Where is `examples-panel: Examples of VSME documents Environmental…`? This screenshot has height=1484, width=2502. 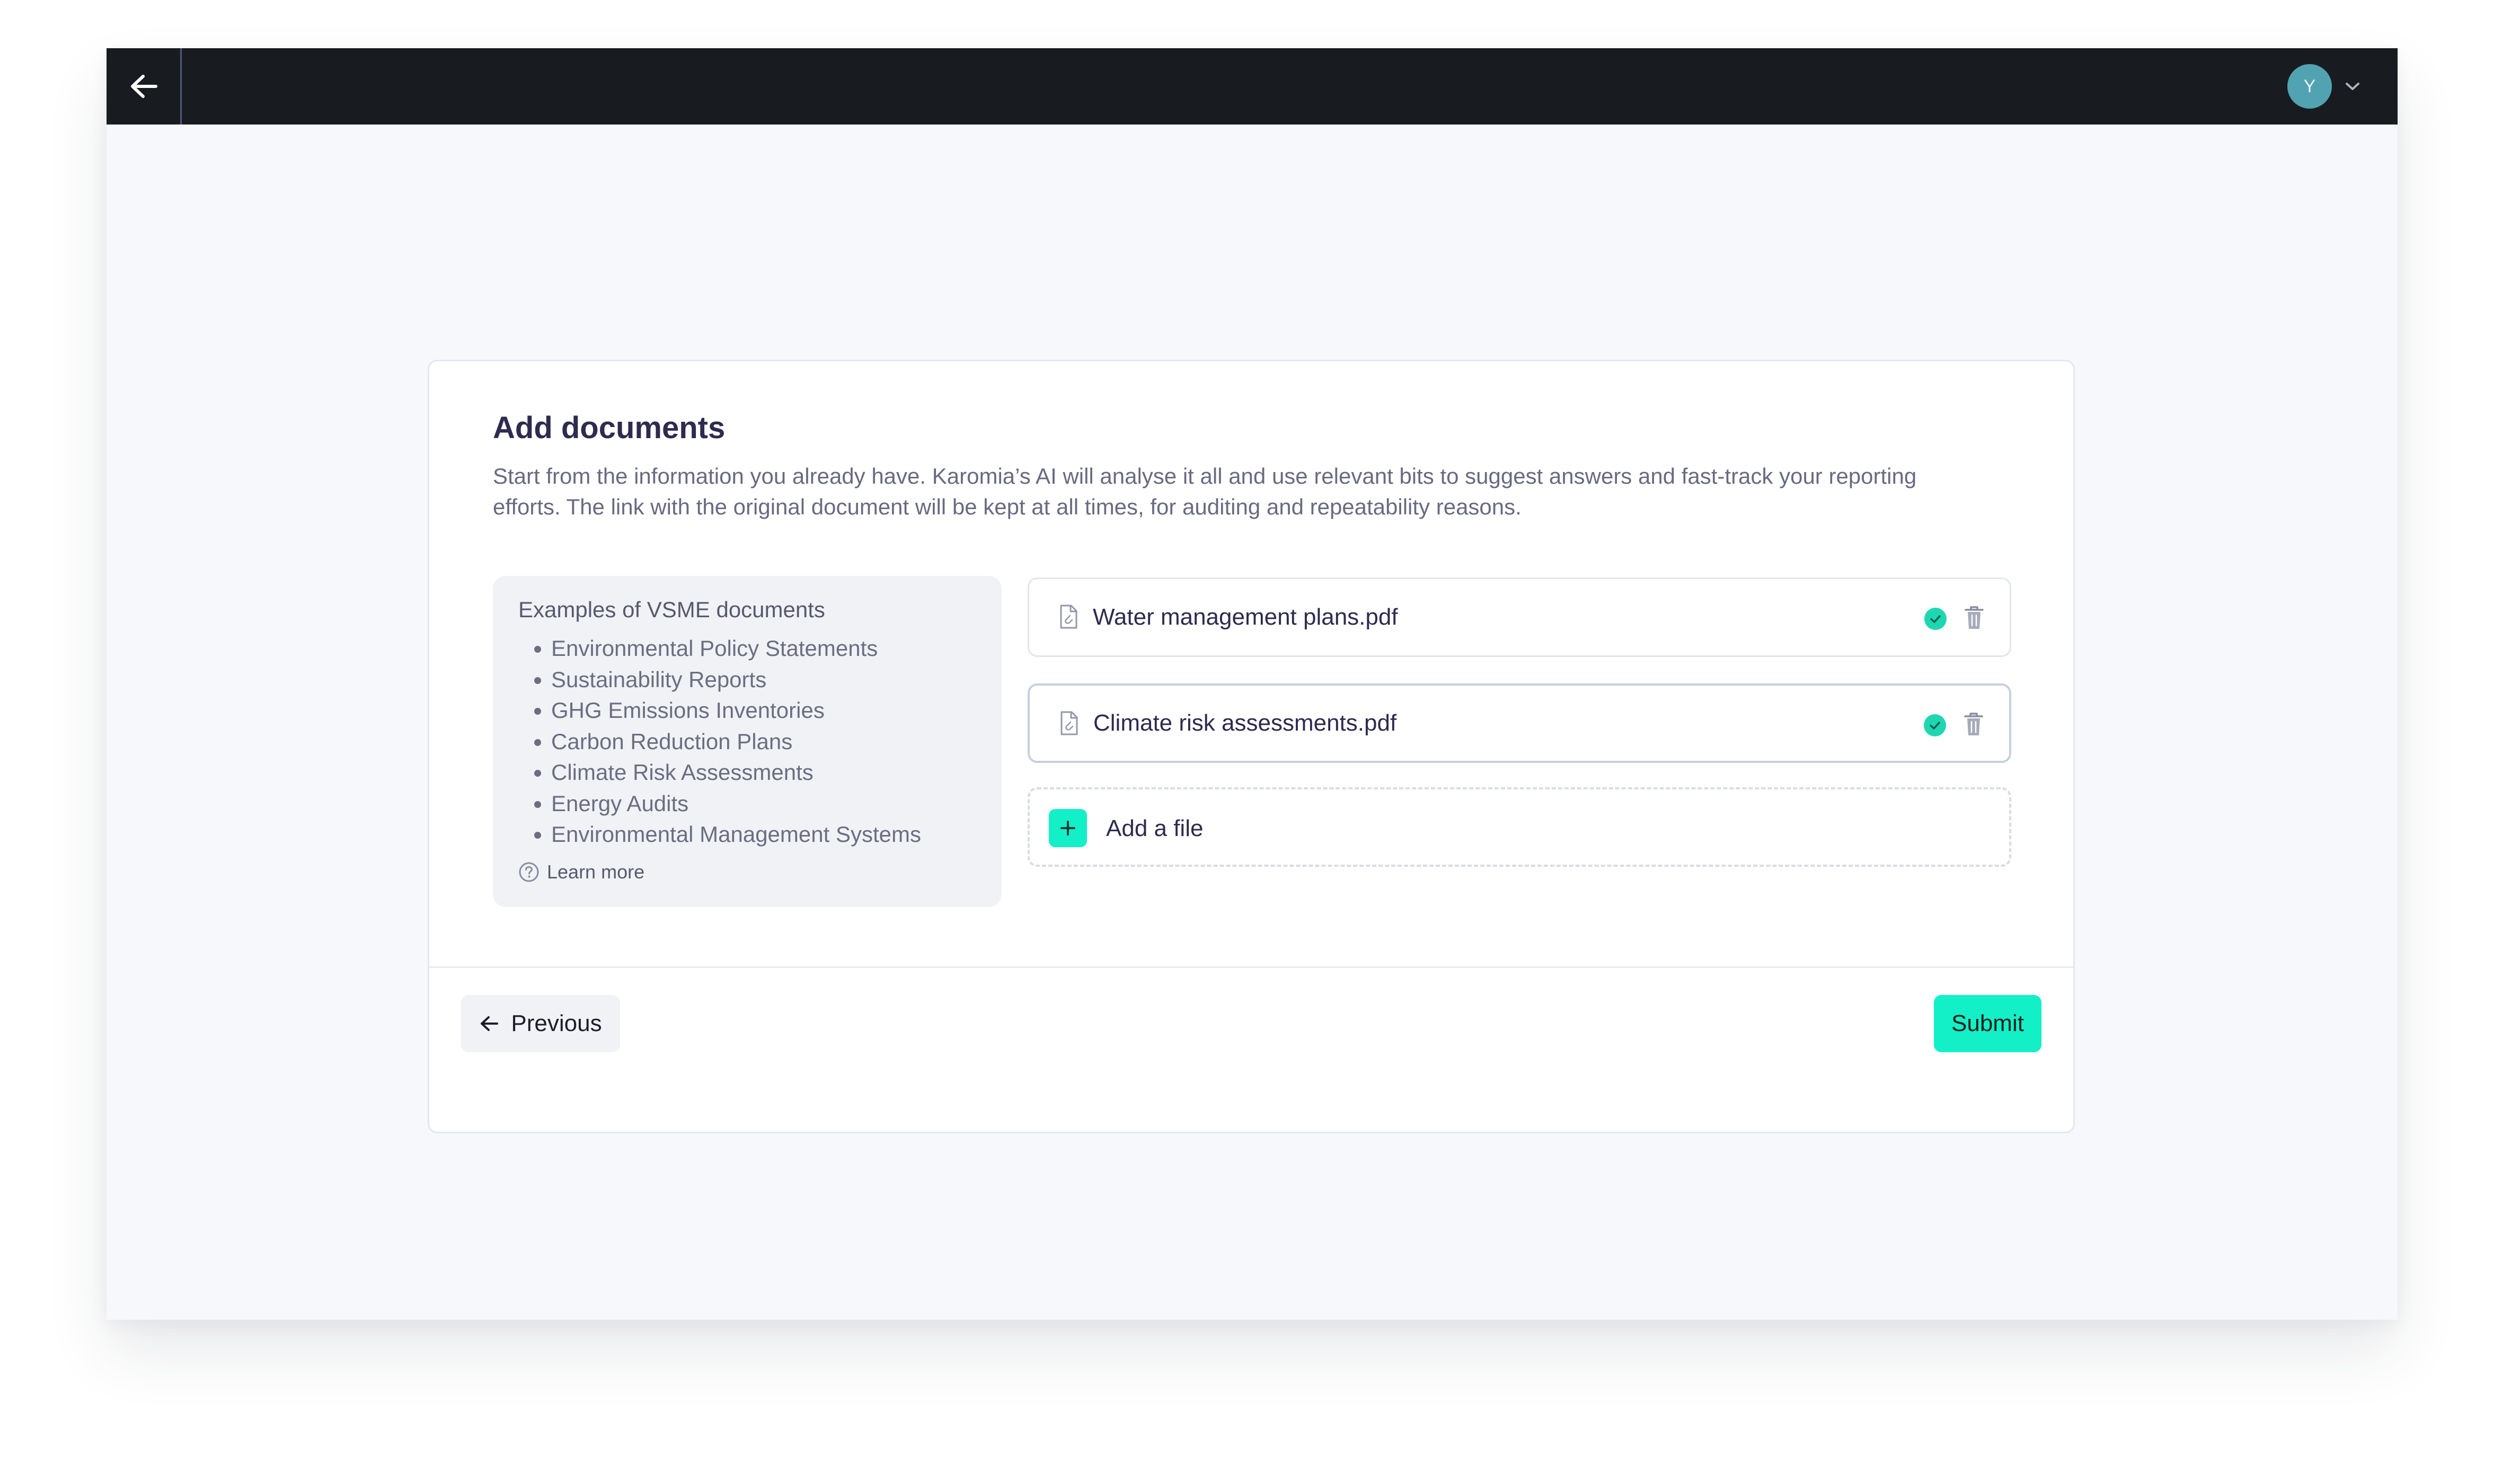
examples-panel: Examples of VSME documents Environmental… is located at coordinates (747, 742).